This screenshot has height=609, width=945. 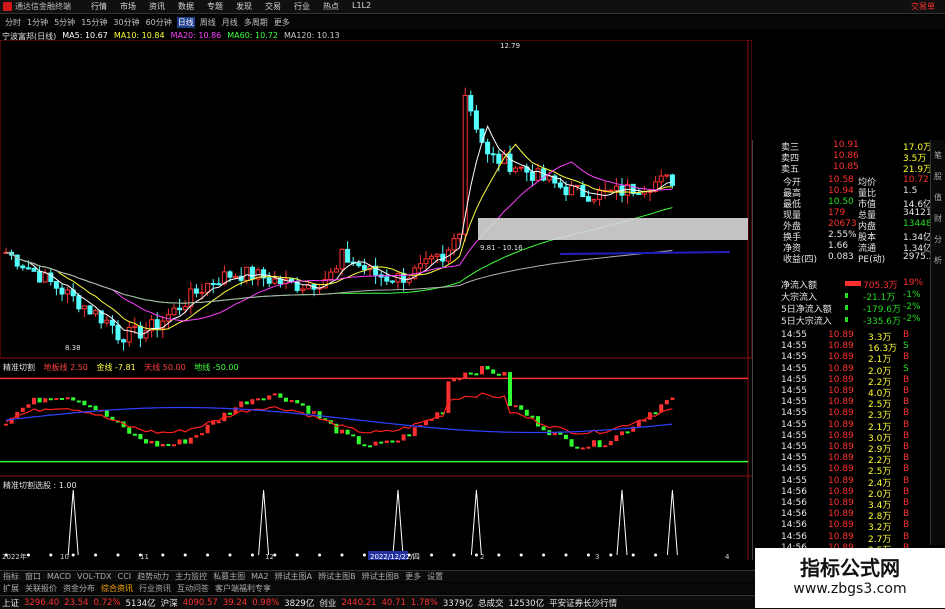 I want to click on quote-value: 1.66, so click(x=838, y=246).